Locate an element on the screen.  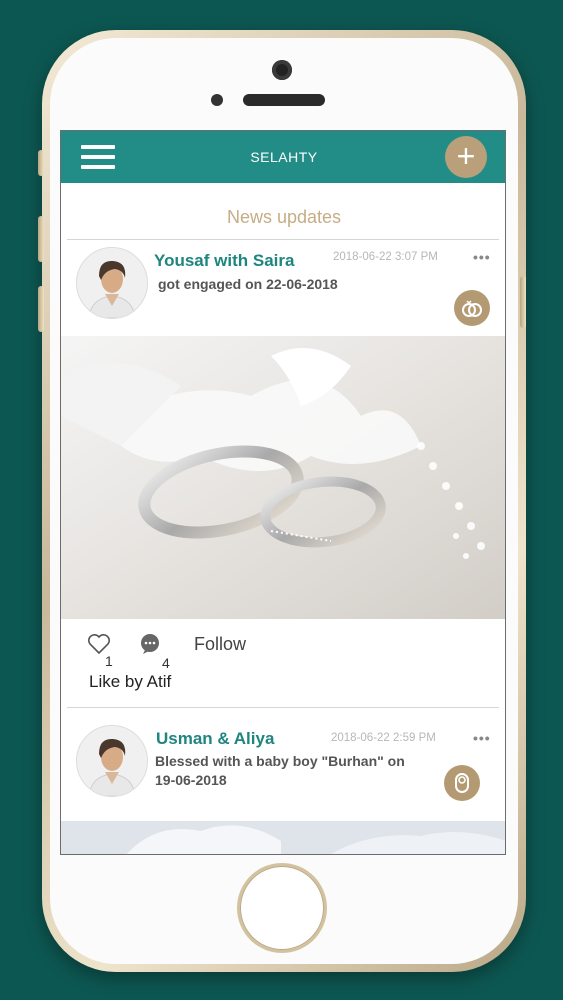
post-timestamp: 2018-06-22 3:07 PM is located at coordinates (385, 257).